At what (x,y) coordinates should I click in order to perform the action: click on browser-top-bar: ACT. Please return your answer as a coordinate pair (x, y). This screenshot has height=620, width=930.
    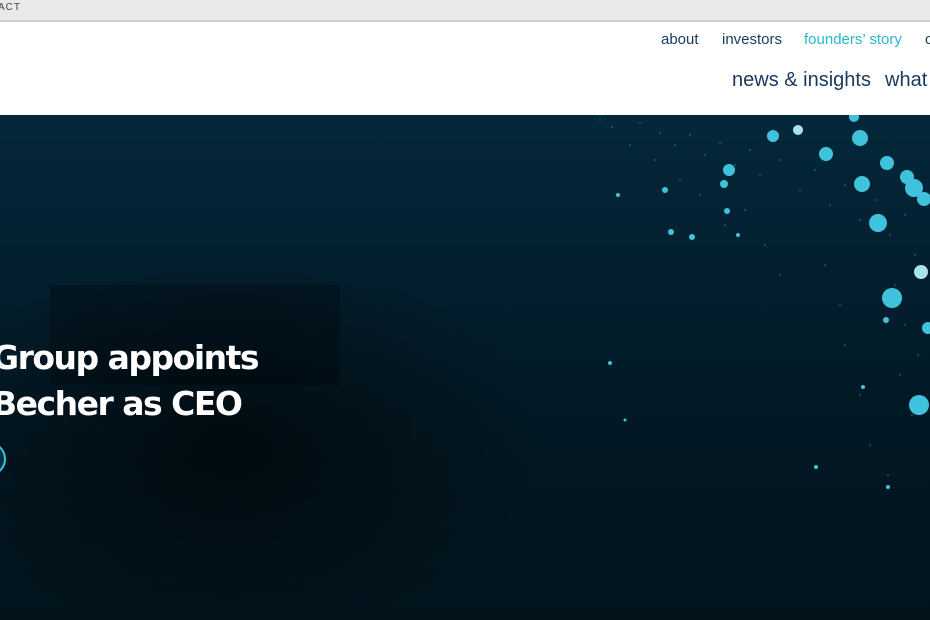
    Looking at the image, I should click on (465, 11).